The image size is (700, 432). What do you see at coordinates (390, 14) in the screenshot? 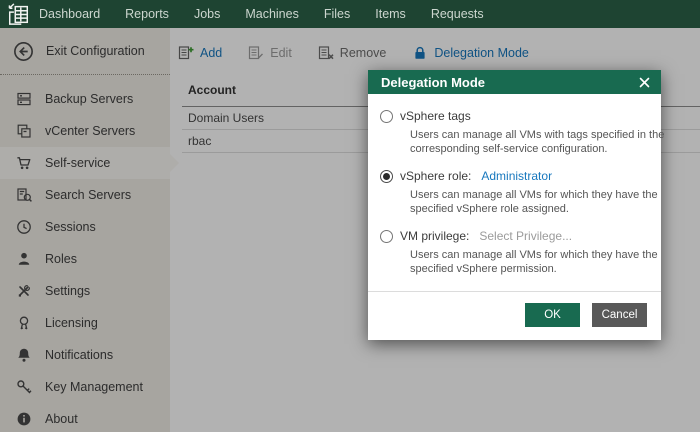
I see `nav-items: Items` at bounding box center [390, 14].